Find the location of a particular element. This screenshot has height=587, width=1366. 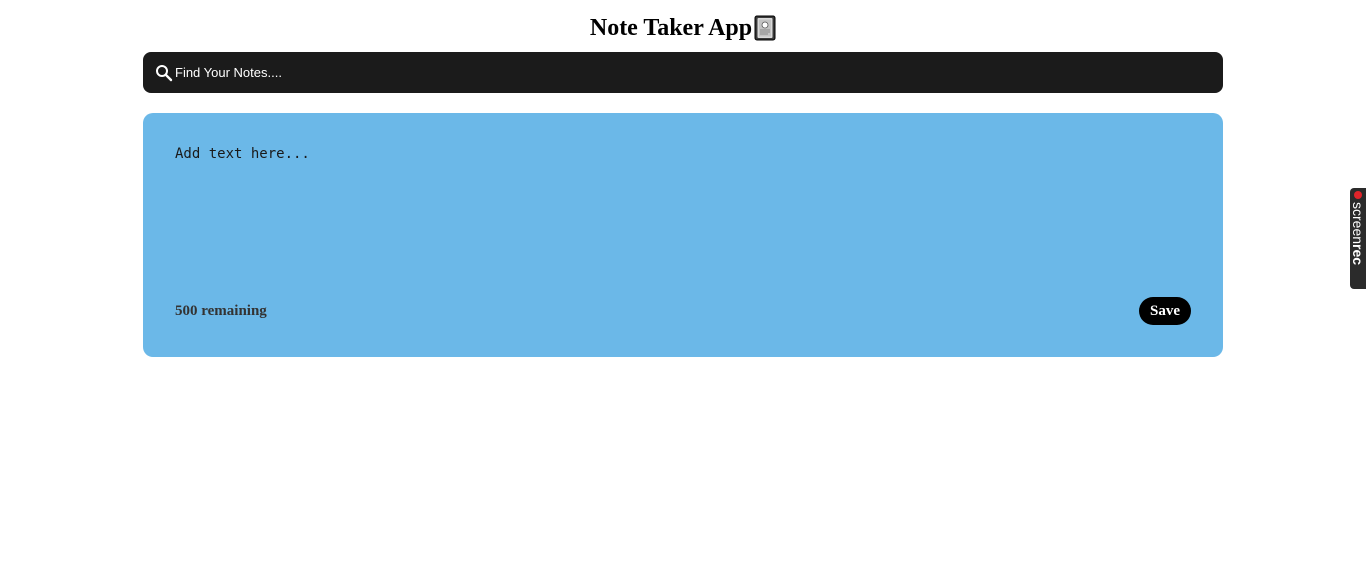

app-header: Note Taker App is located at coordinates (683, 28).